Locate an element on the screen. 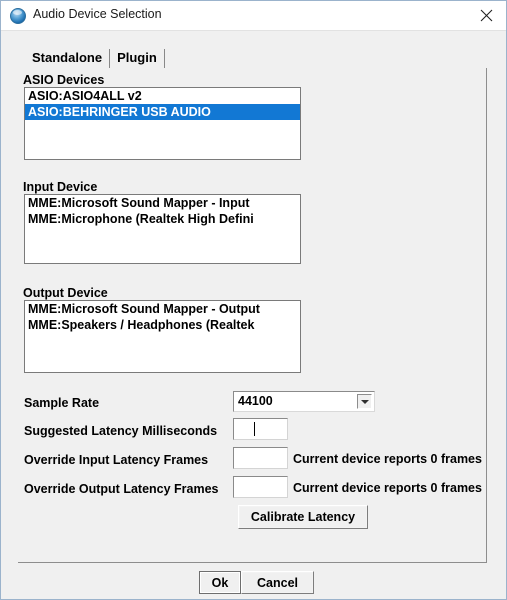 The image size is (507, 600). override-output-latency-info: Current device reports 0 frames is located at coordinates (387, 488).